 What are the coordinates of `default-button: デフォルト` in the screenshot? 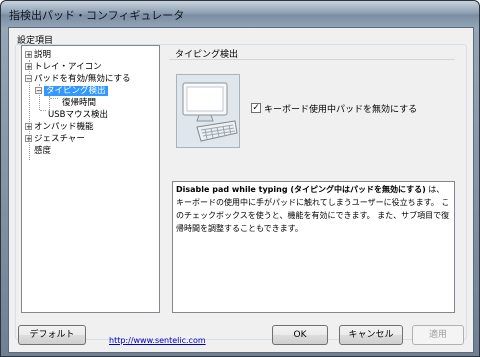 It's located at (52, 335).